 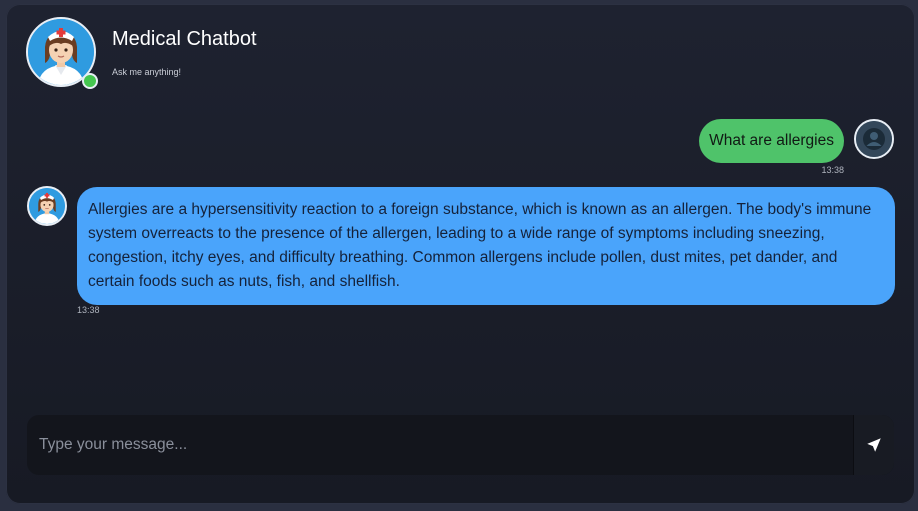 I want to click on user-message-bubble: What are allergies, so click(x=771, y=141).